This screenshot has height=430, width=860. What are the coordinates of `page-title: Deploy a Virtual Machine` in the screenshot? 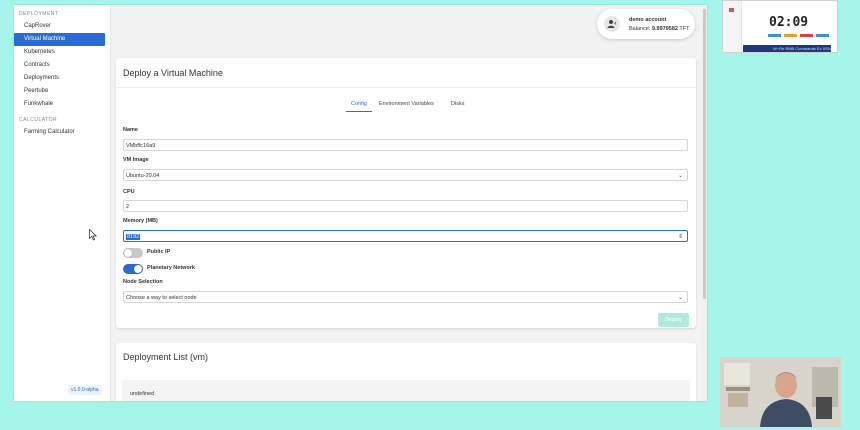 It's located at (173, 73).